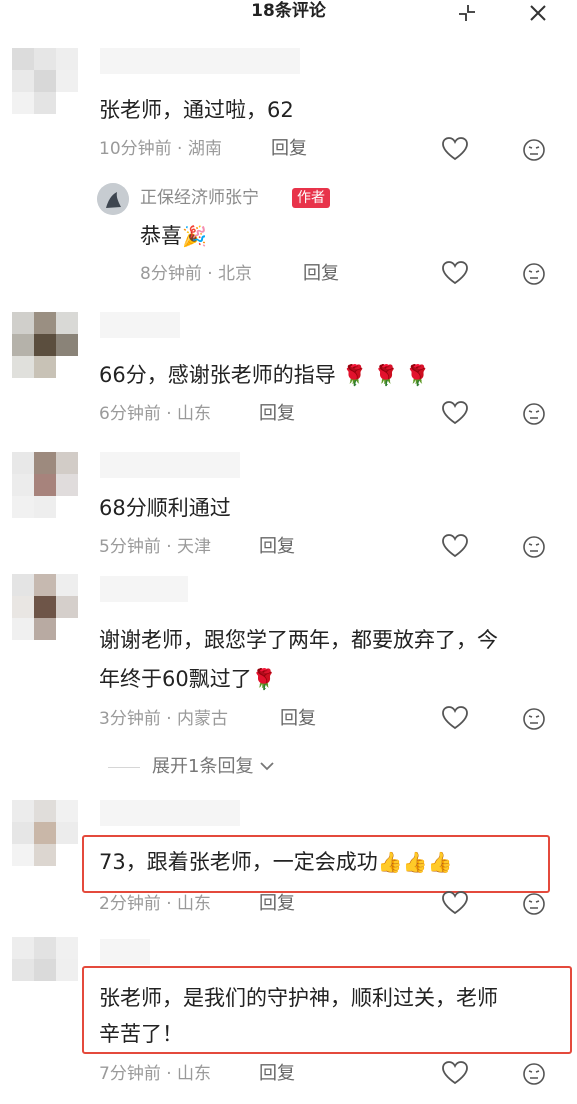 This screenshot has width=577, height=1104. What do you see at coordinates (204, 149) in the screenshot?
I see `comment-location: 湖南` at bounding box center [204, 149].